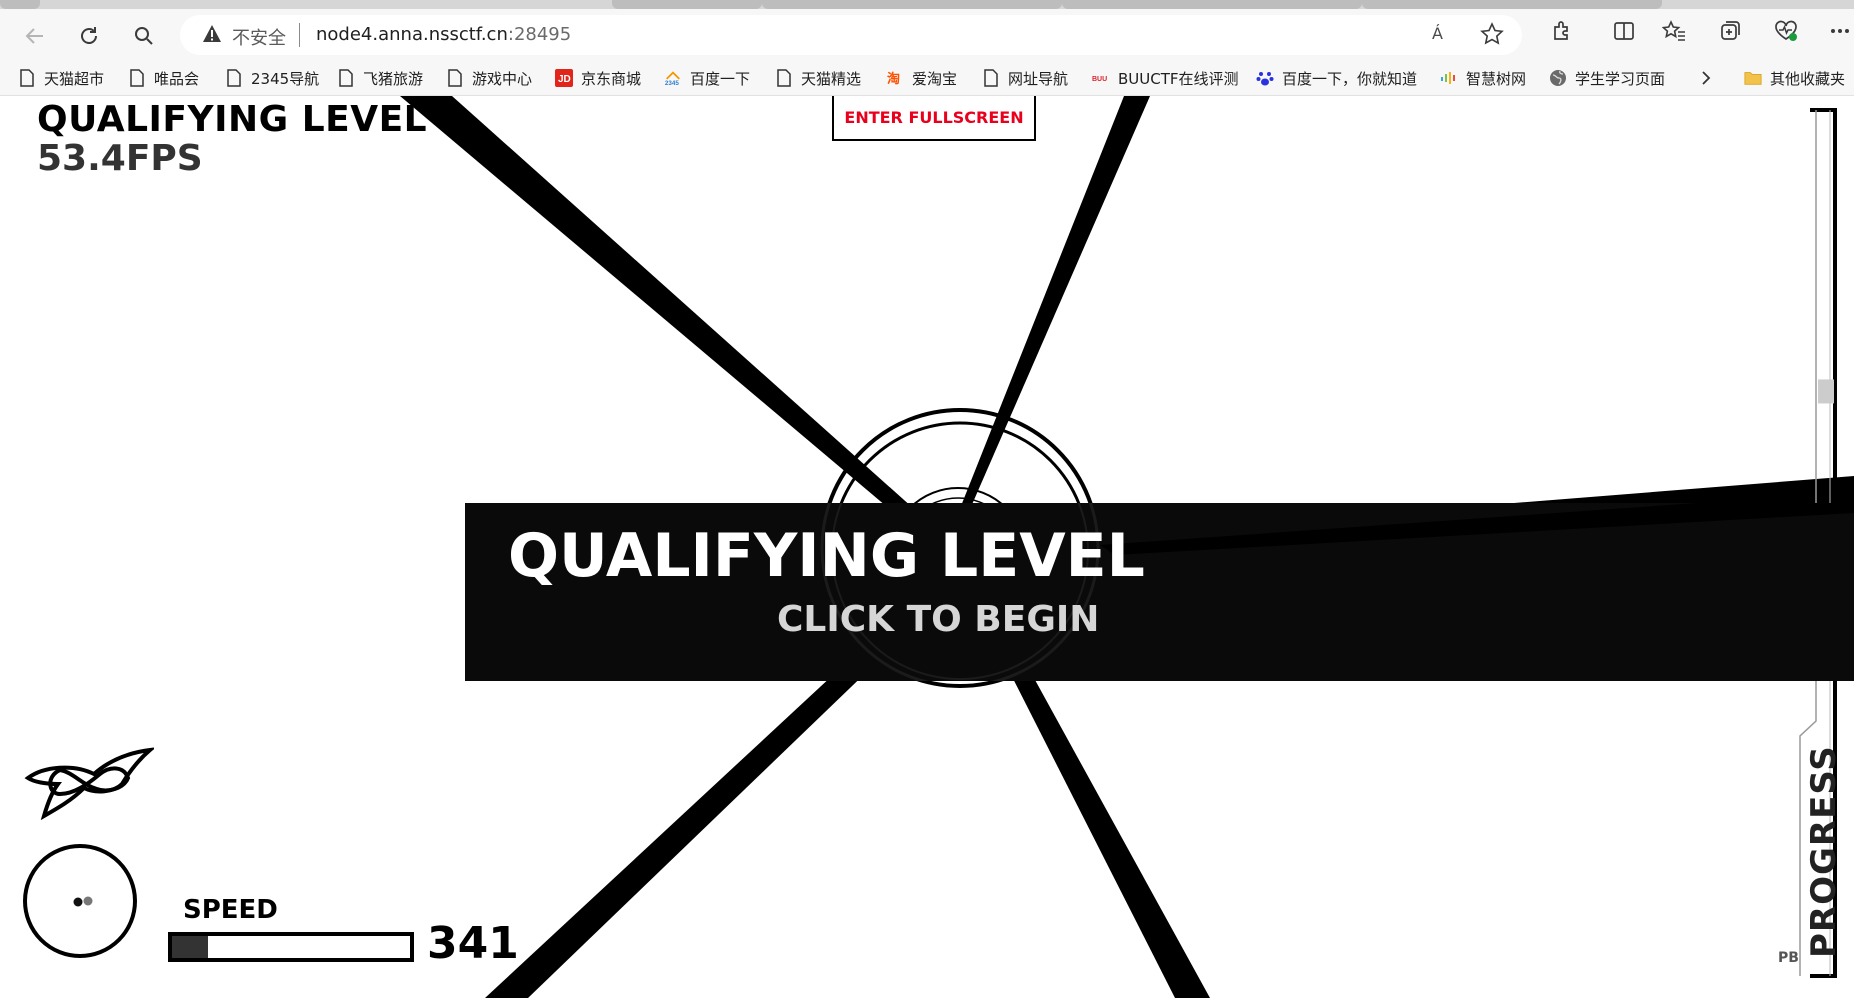 The image size is (1854, 998). I want to click on favorites-icon, so click(1674, 31).